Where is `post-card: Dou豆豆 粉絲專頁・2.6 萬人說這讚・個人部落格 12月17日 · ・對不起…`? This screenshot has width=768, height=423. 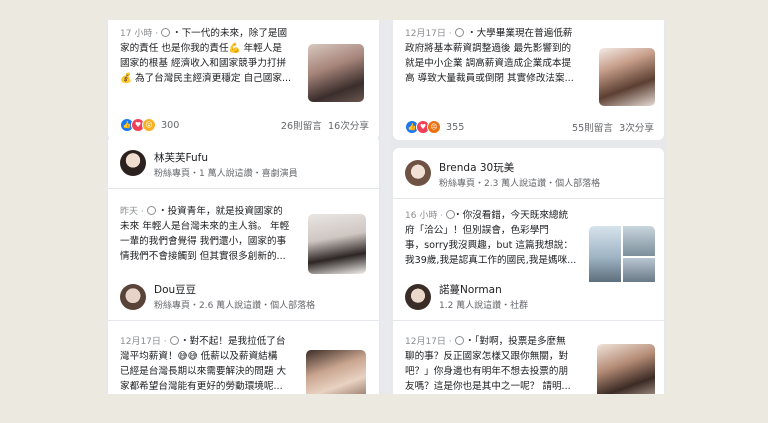
post-card: Dou豆豆 粉絲專頁・2.6 萬人說這讚・個人部落格 12月17日 · ・對不起… is located at coordinates (243, 338).